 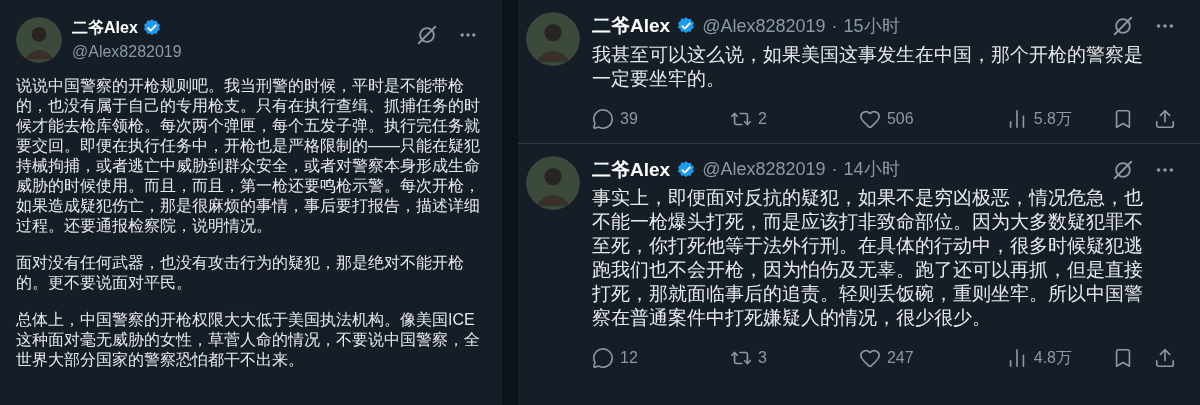 I want to click on post-text: 我甚至可以这么说，如果美国这事发生在中国，那个开枪的警察是一定要坐牢的。, so click(x=868, y=66).